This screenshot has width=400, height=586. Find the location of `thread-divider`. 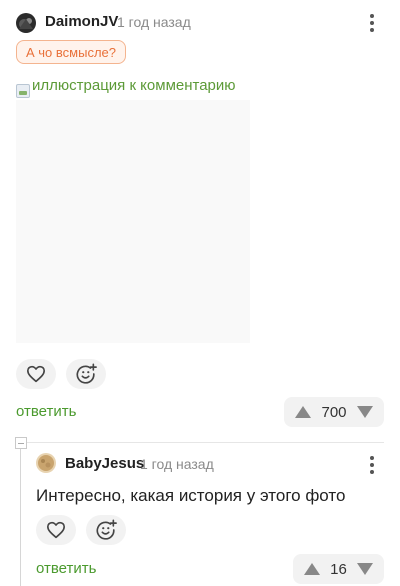

thread-divider is located at coordinates (205, 442).